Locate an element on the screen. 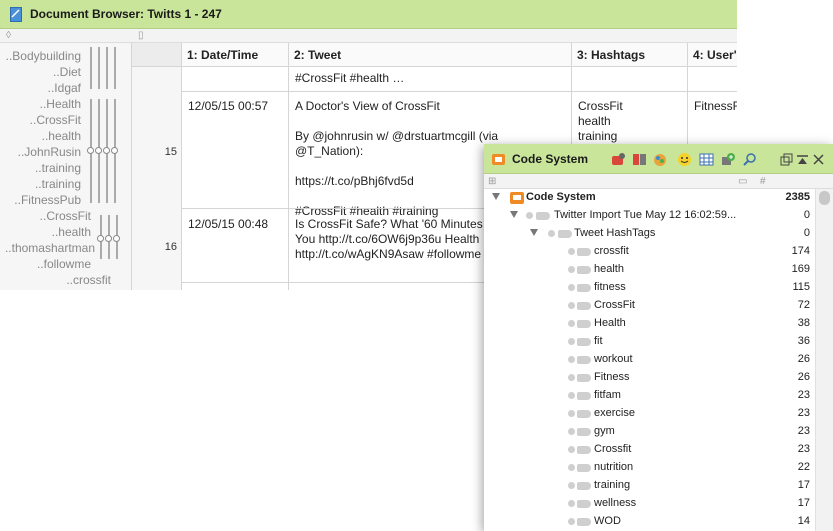 This screenshot has width=833, height=531. hashtags-cell: CrossFit health training is located at coordinates (629, 121).